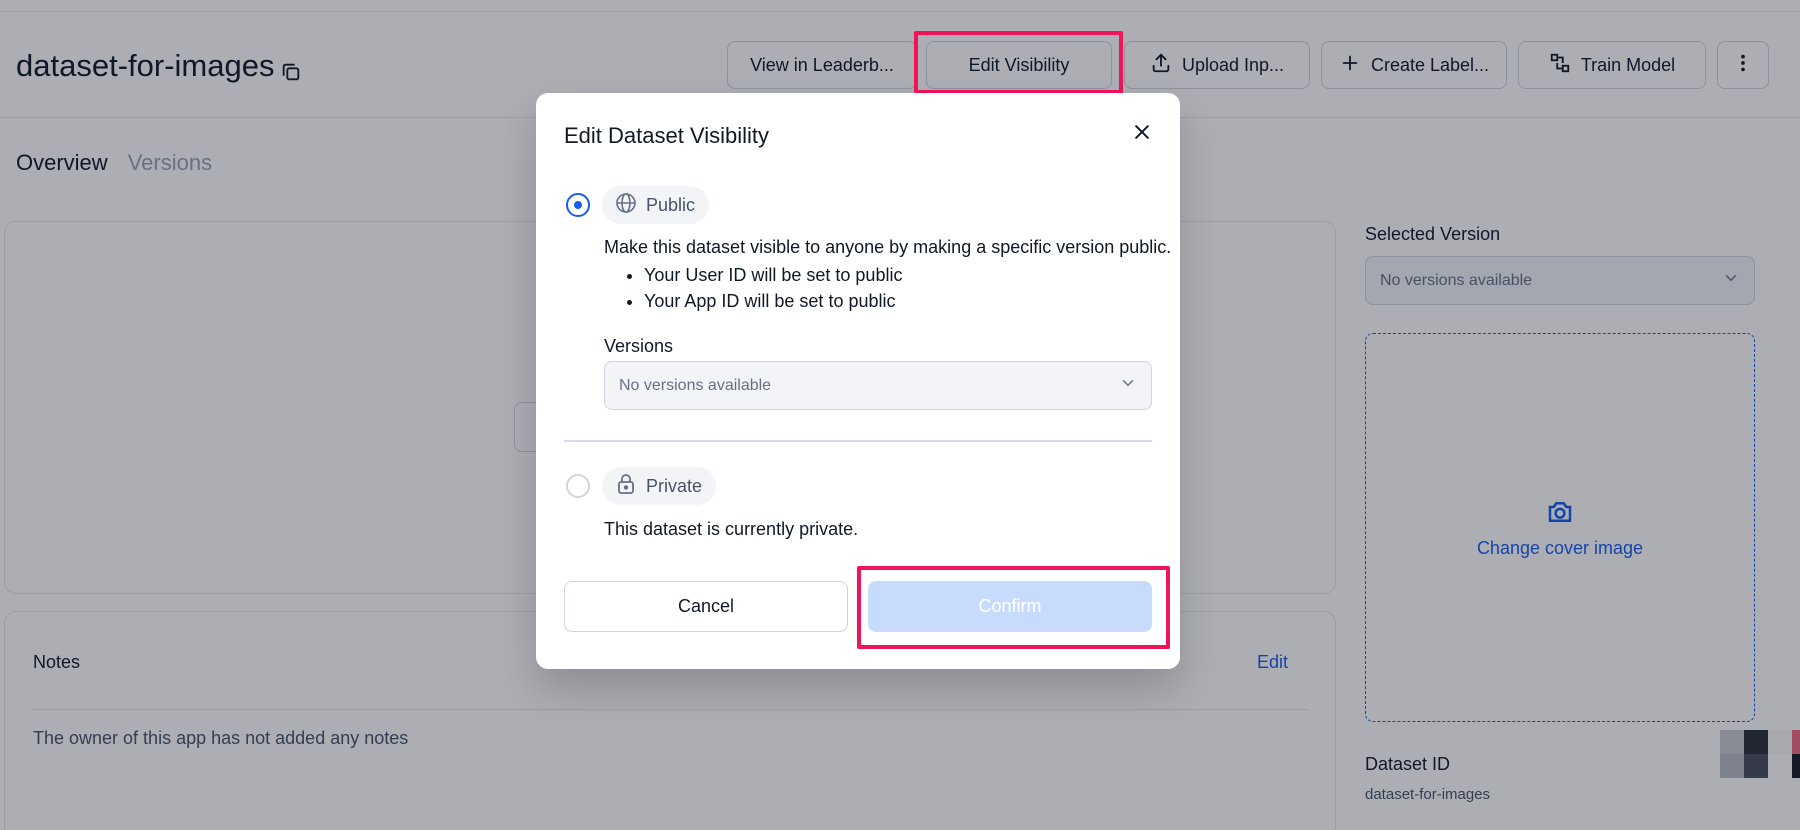 The width and height of the screenshot is (1800, 830). Describe the element at coordinates (667, 135) in the screenshot. I see `modal-title: Edit Dataset Visibility` at that location.